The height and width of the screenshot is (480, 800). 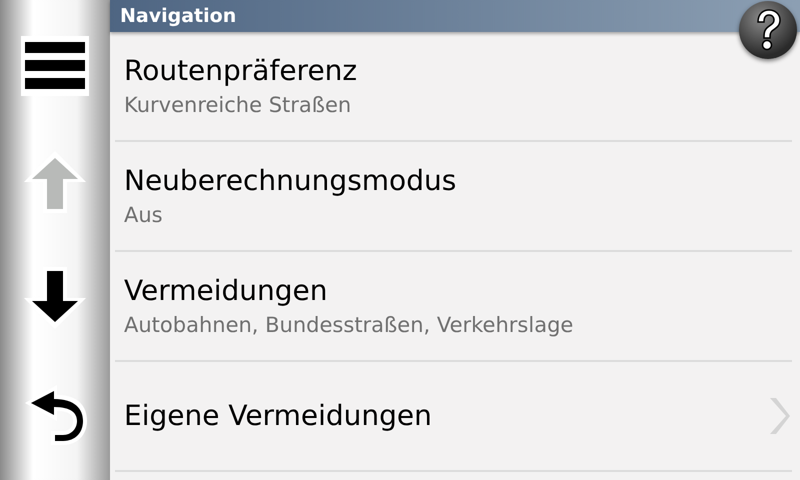 I want to click on setting-value: Aus, so click(x=144, y=215).